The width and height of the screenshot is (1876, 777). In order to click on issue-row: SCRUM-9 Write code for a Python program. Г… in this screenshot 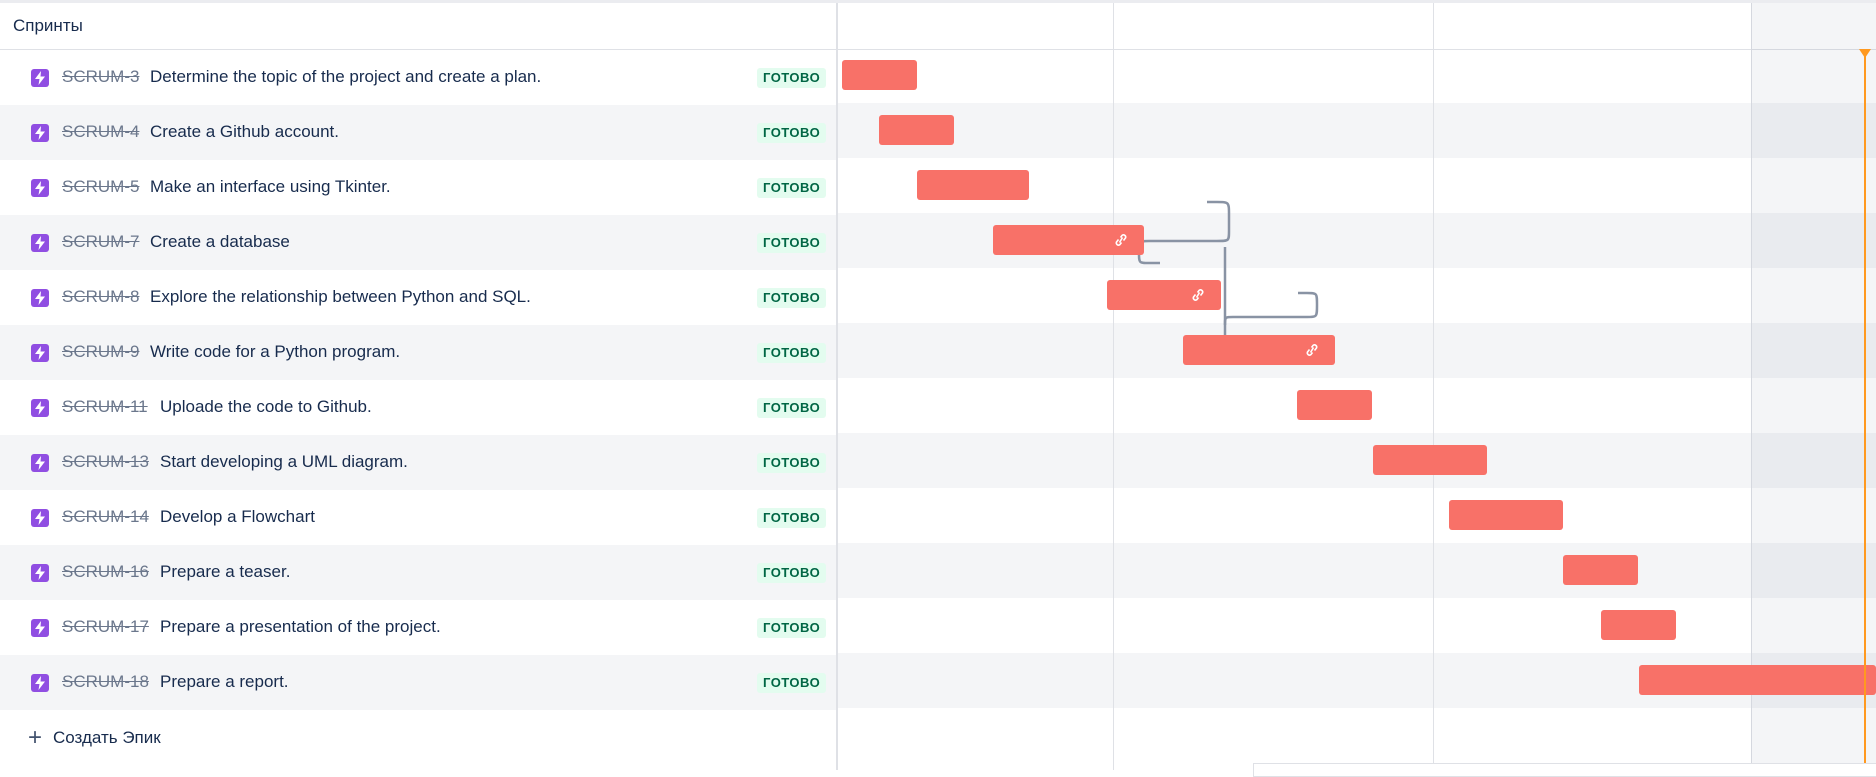, I will do `click(418, 352)`.